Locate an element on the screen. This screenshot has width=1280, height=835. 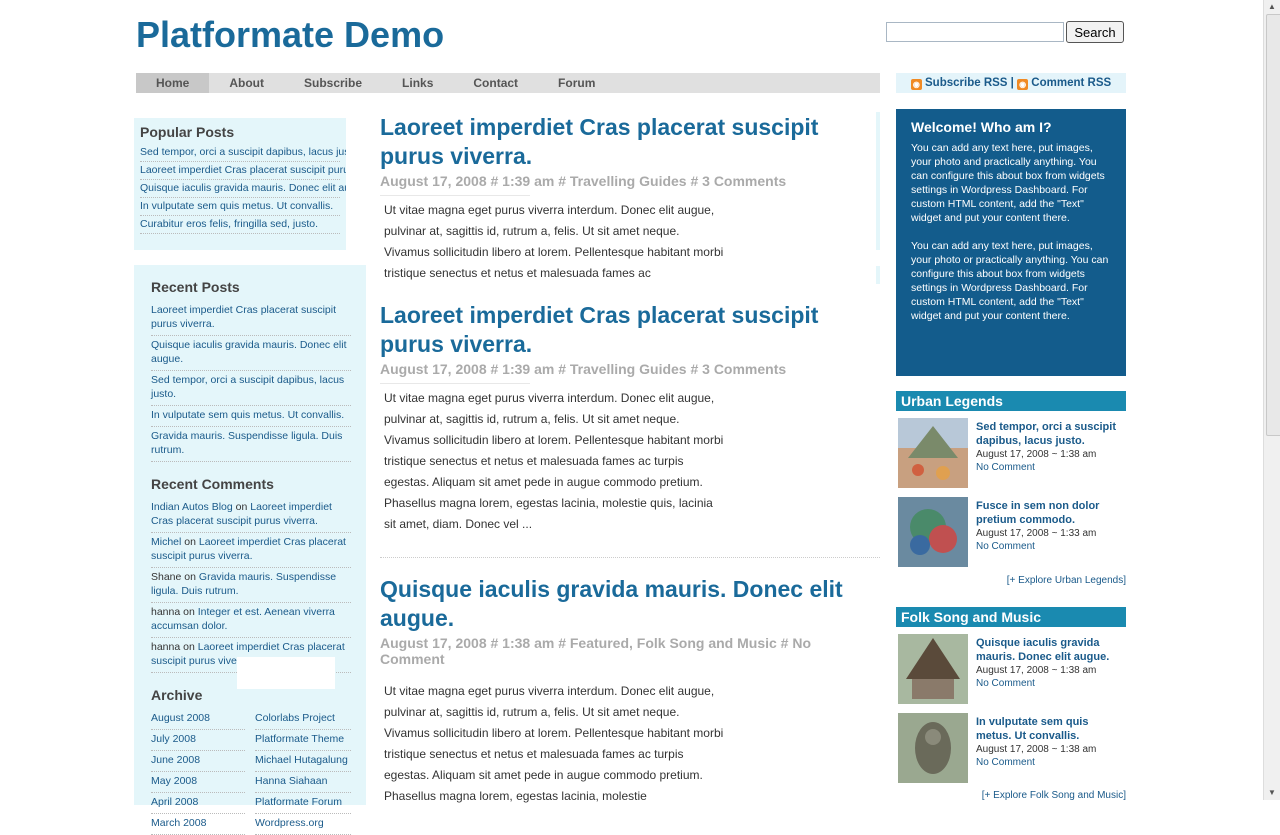
archive-month-link: March 2008 is located at coordinates (198, 824).